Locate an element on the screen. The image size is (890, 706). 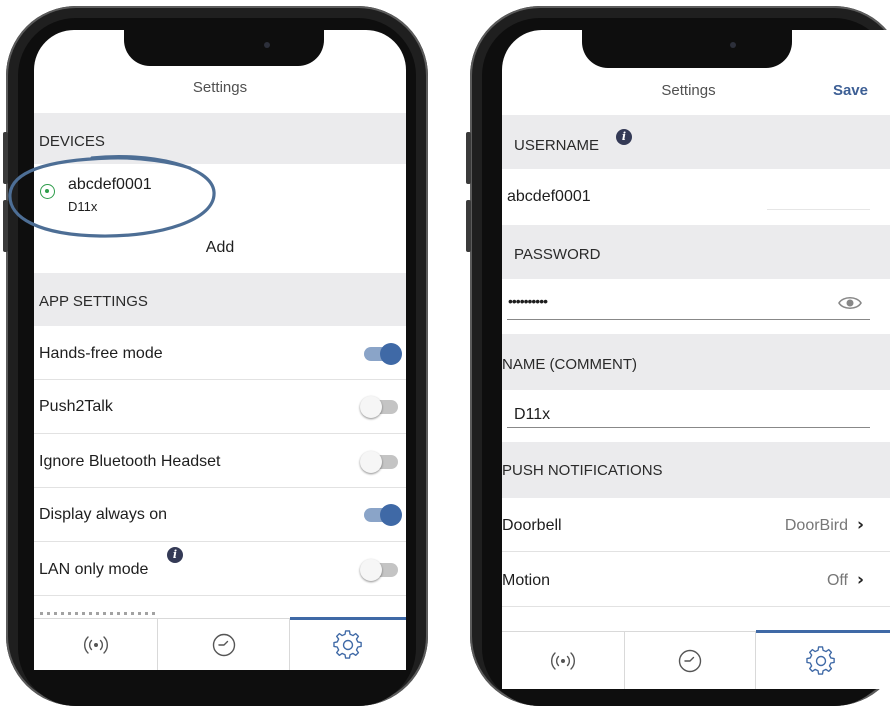
name-section-header: NAME (COMMENT) is located at coordinates (696, 362).